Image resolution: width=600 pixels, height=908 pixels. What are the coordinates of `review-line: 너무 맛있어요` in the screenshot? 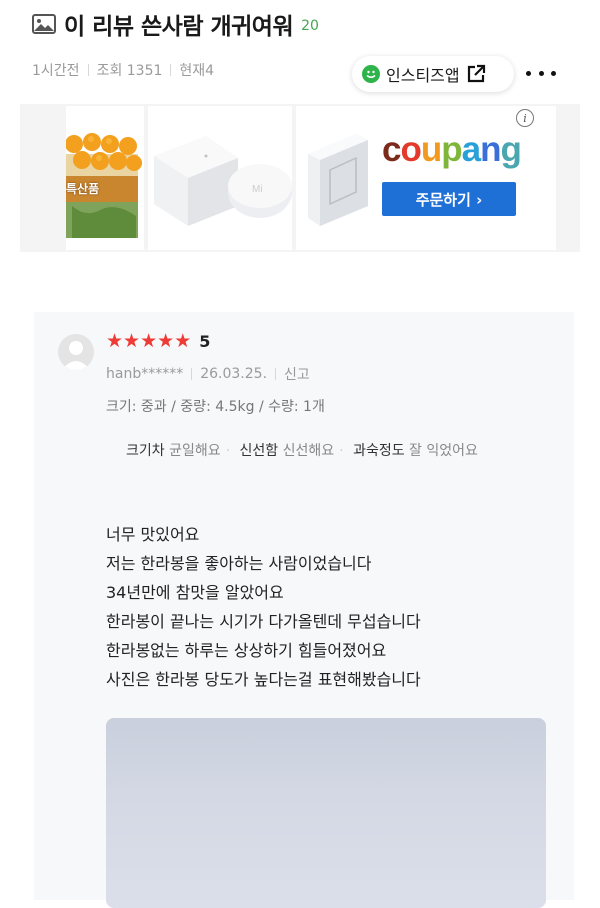 It's located at (153, 534).